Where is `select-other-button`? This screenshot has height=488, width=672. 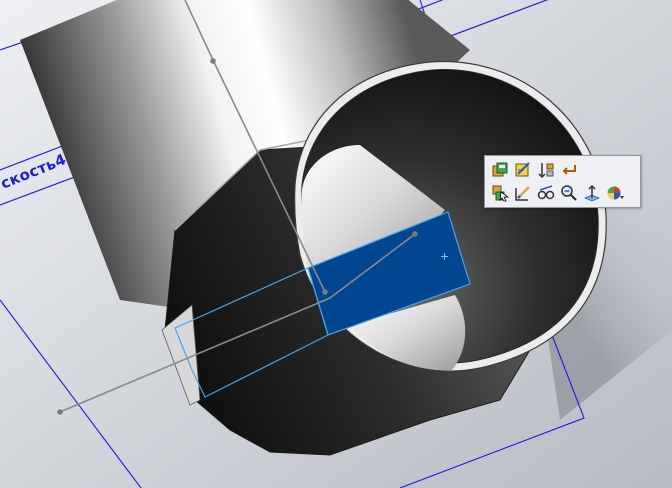
select-other-button is located at coordinates (499, 193).